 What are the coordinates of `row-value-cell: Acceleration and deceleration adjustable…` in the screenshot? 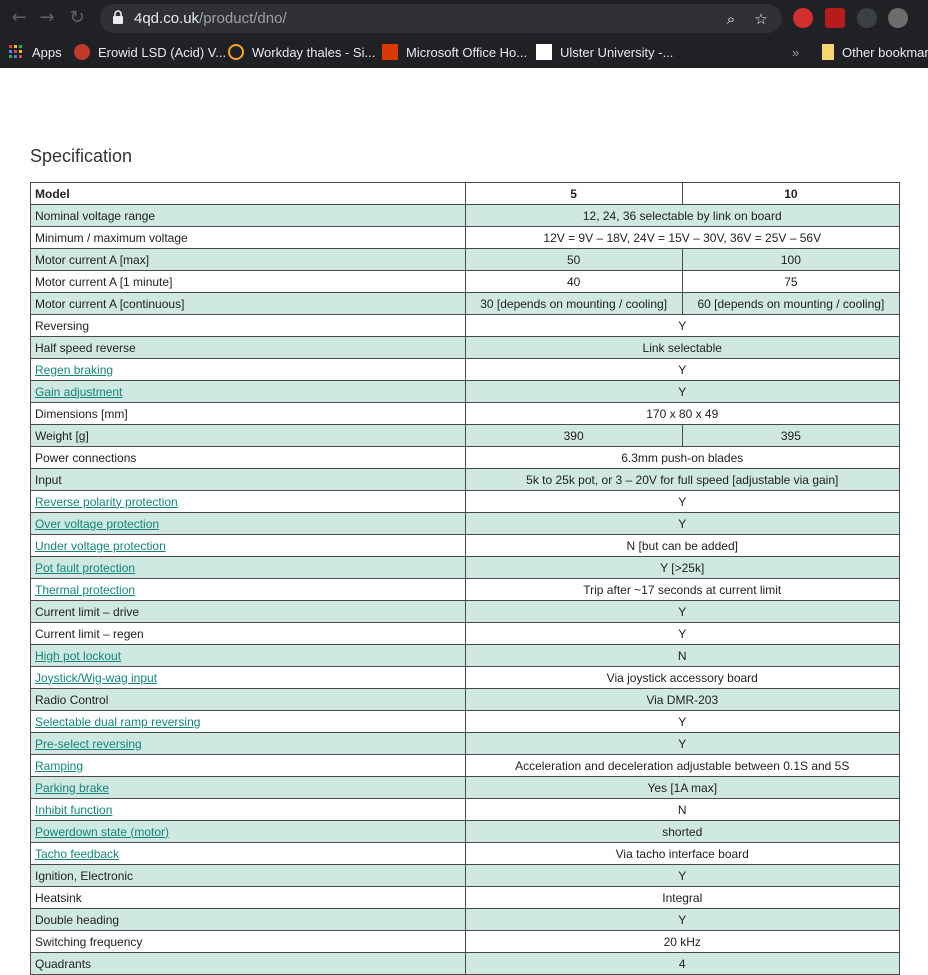 It's located at (682, 765).